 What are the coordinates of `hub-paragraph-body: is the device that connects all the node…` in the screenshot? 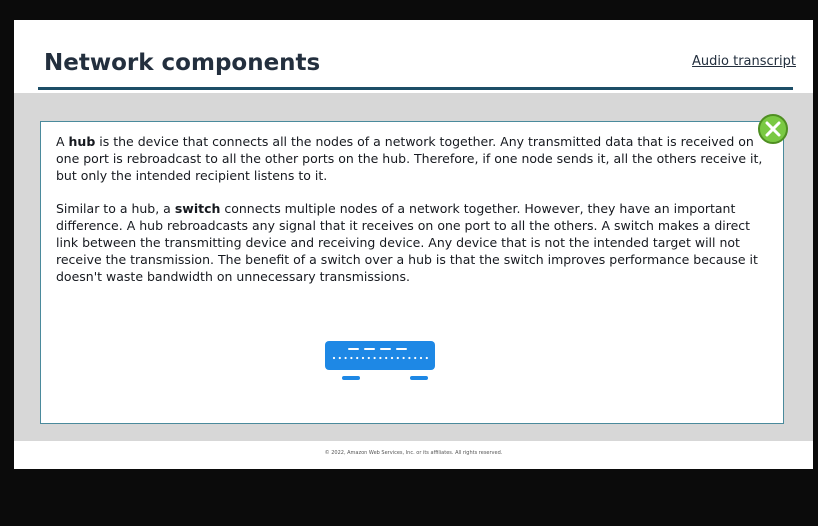 It's located at (409, 158).